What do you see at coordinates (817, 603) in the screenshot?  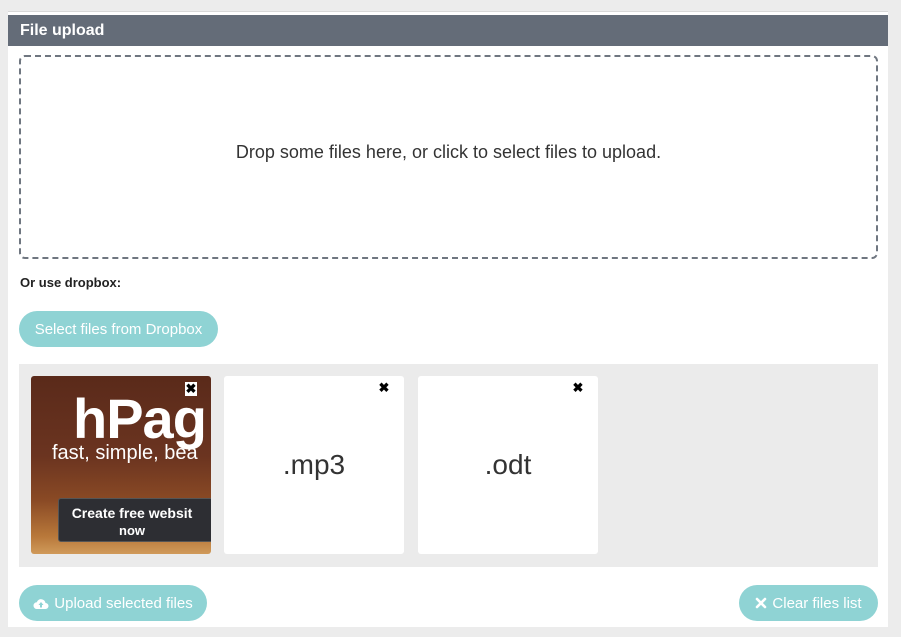 I see `clear-files-list-label: Clear files list` at bounding box center [817, 603].